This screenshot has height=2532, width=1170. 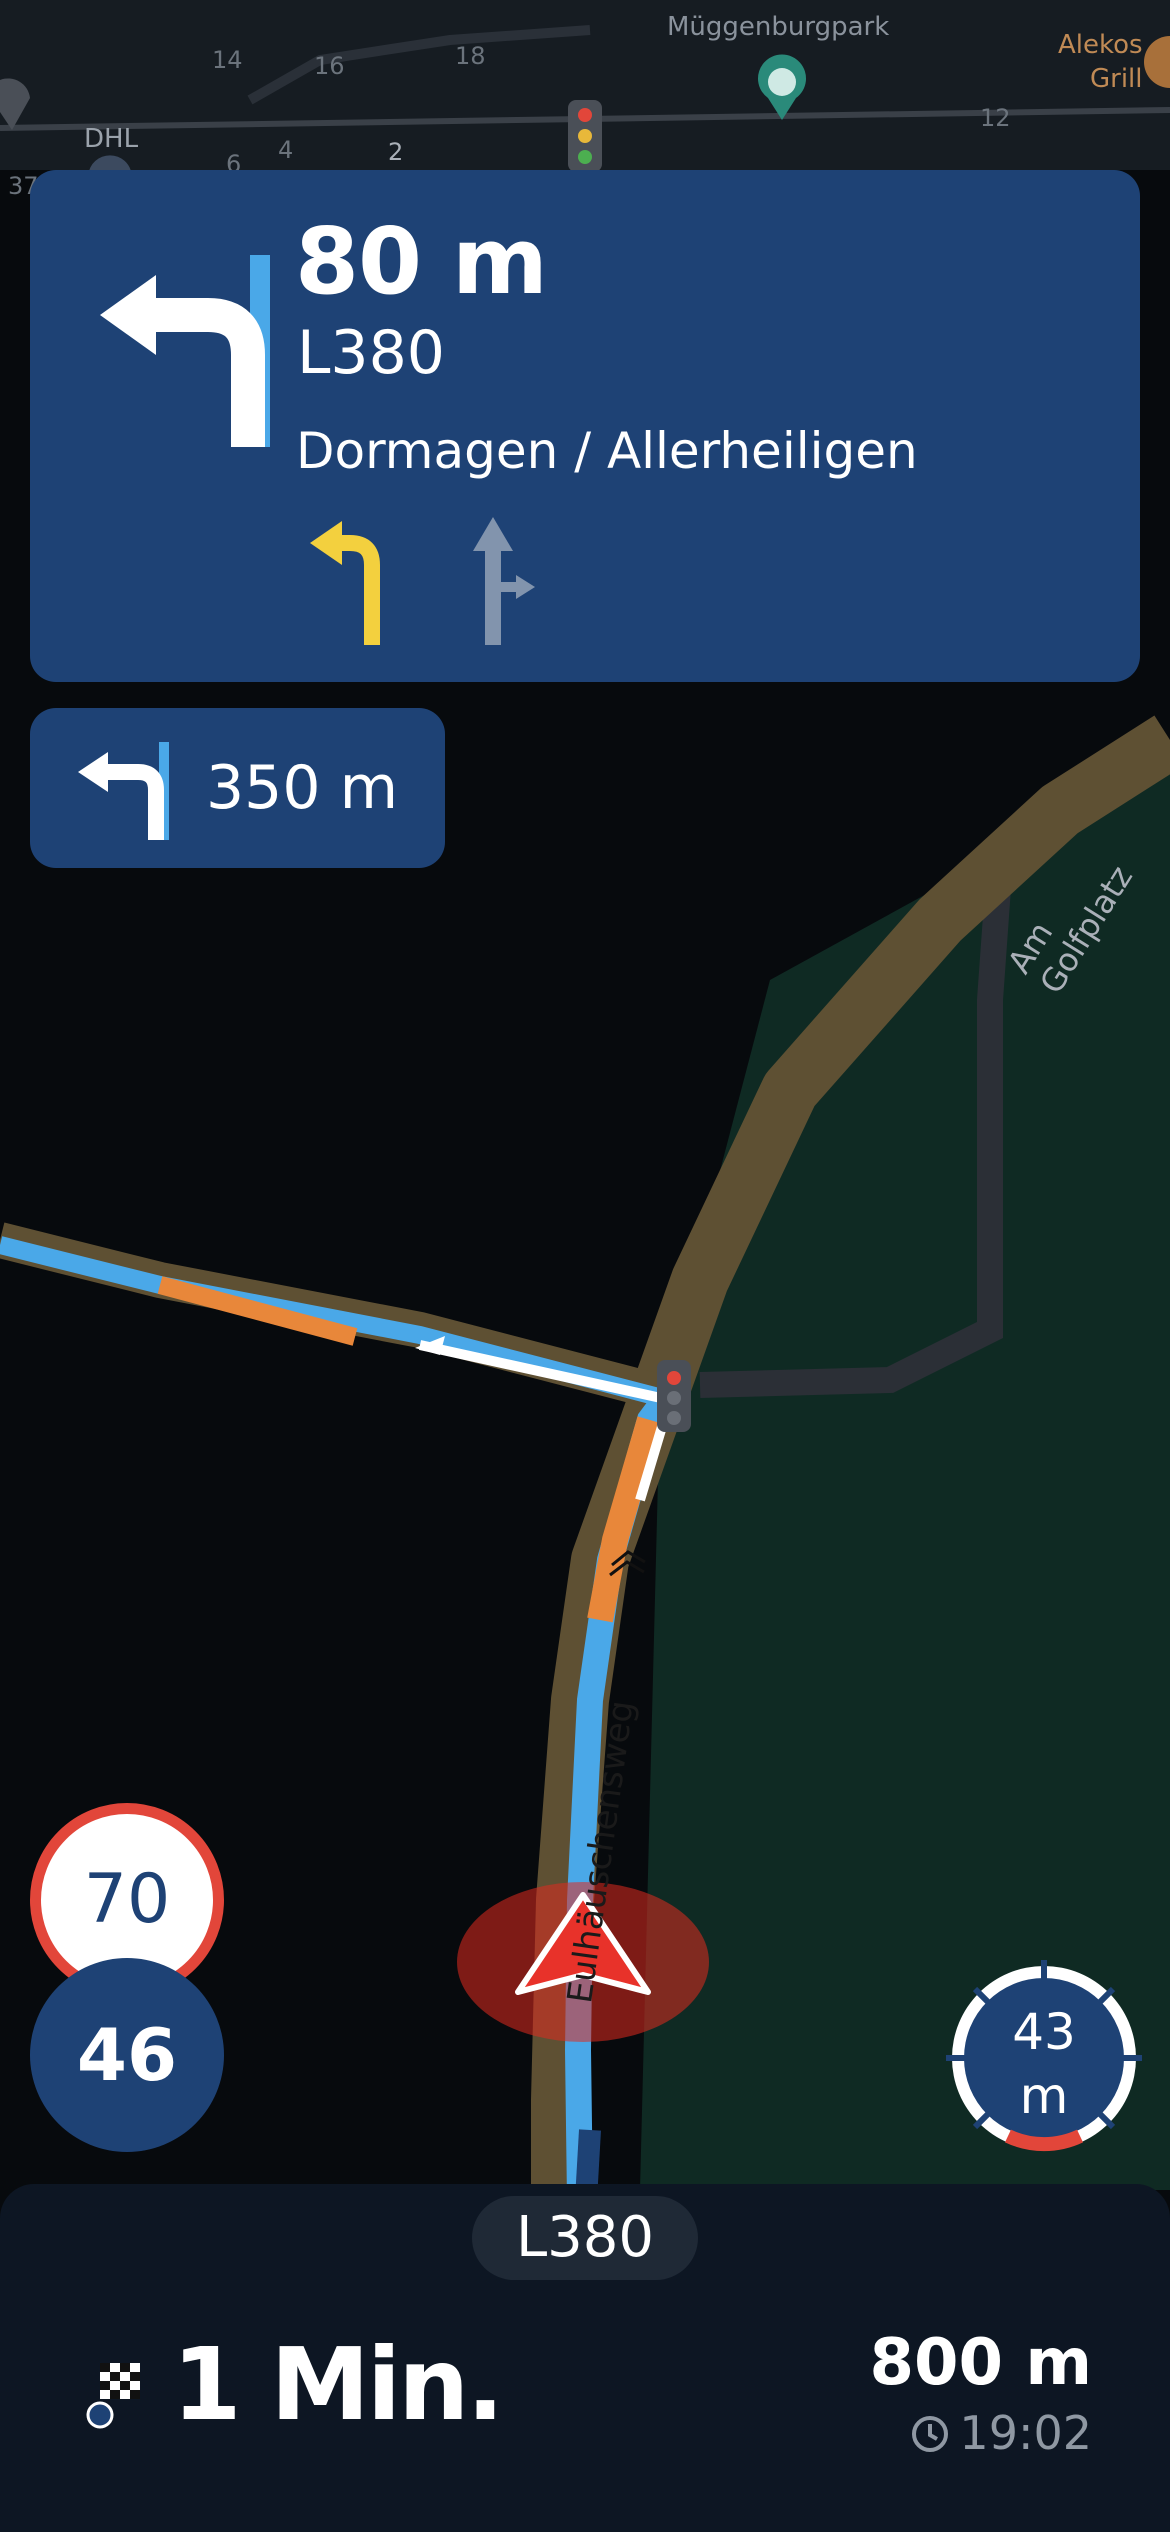 What do you see at coordinates (930, 2434) in the screenshot?
I see `clock-icon` at bounding box center [930, 2434].